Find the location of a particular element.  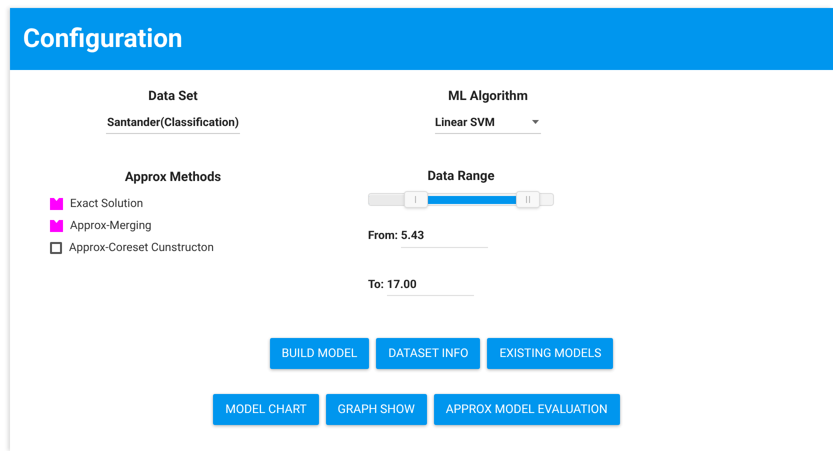

data-range-label: Data Range is located at coordinates (460, 177).